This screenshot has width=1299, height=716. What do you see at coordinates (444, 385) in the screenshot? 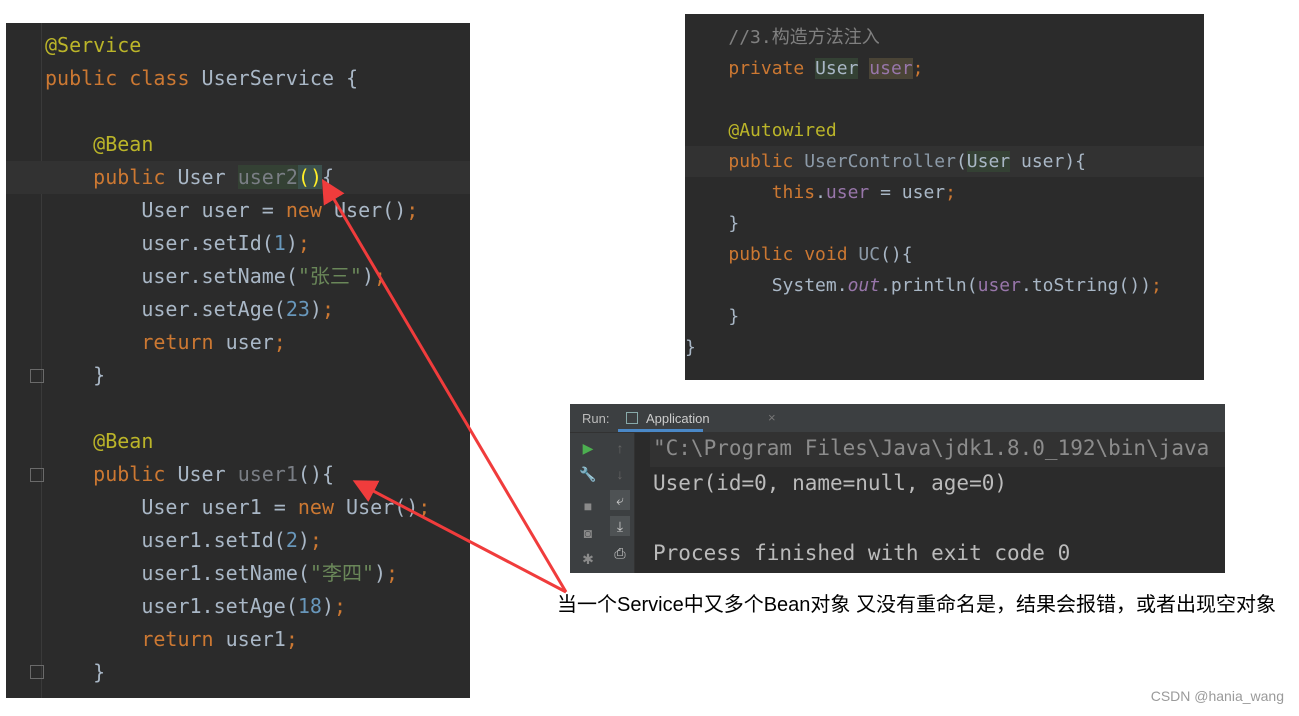
I see `arrow-to-user2` at bounding box center [444, 385].